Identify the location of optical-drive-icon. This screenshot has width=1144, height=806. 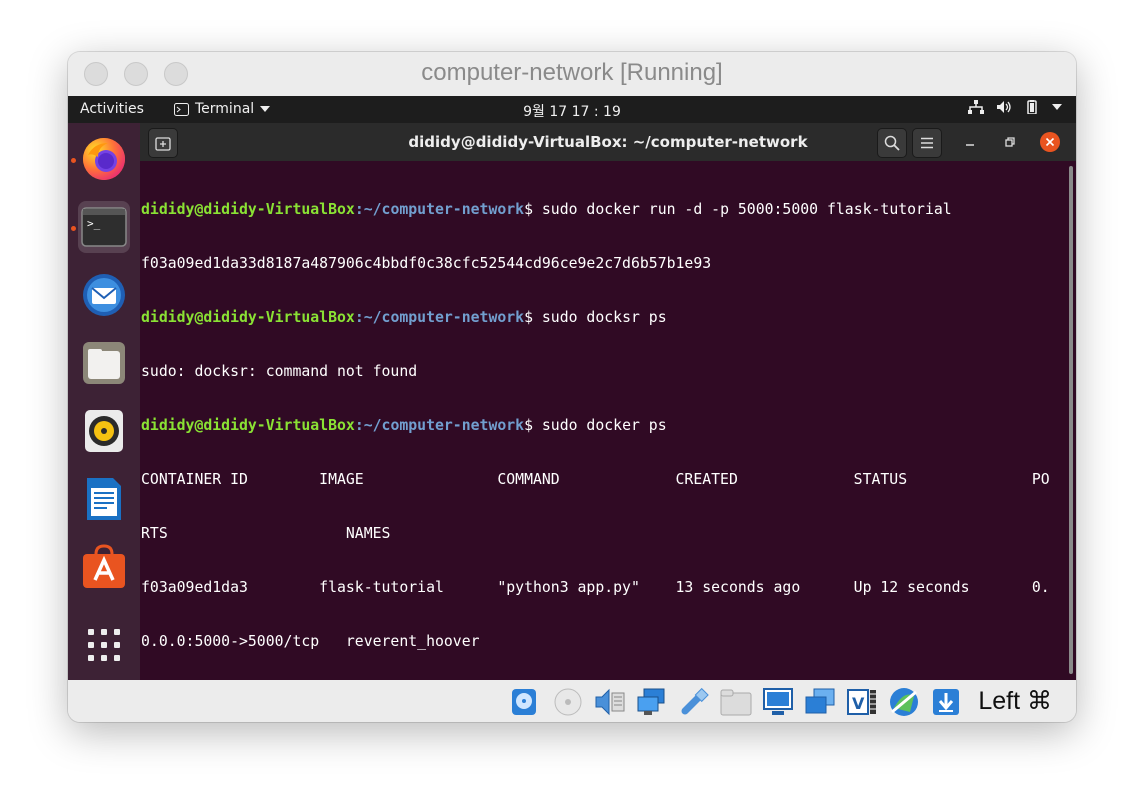
(568, 702).